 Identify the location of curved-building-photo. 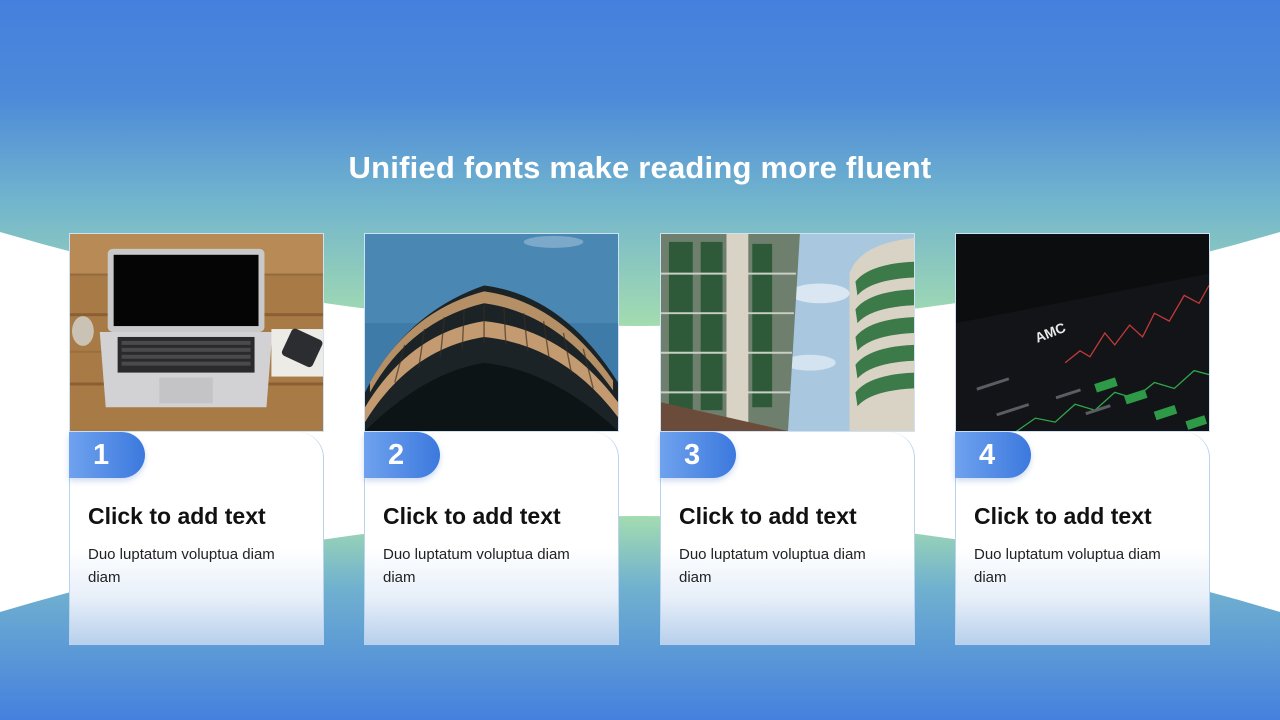
(491, 332).